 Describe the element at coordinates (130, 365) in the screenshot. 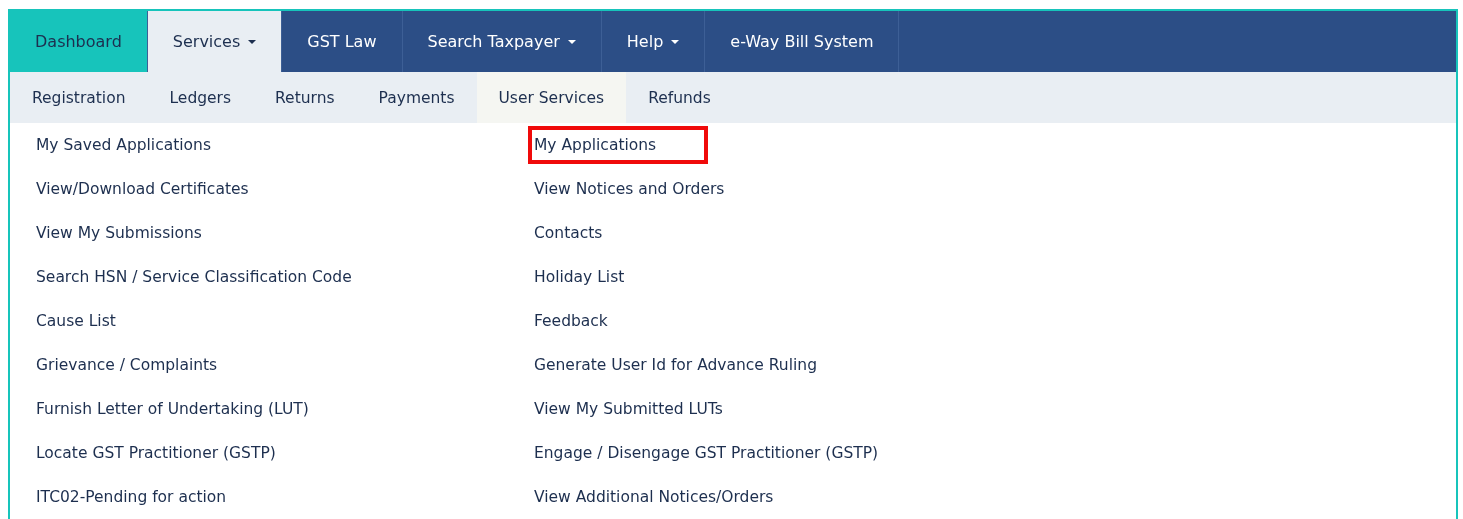

I see `menu-link: Grievance / Complaints` at that location.